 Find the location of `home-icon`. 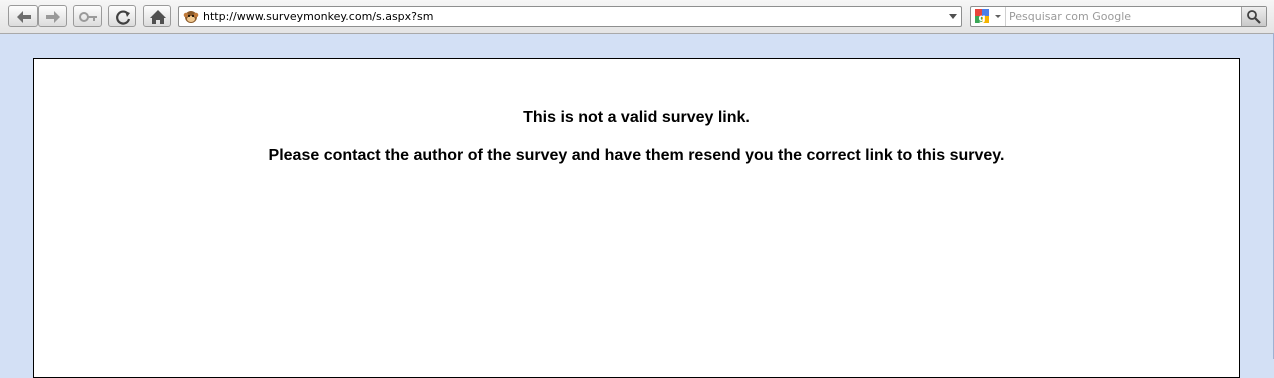

home-icon is located at coordinates (158, 17).